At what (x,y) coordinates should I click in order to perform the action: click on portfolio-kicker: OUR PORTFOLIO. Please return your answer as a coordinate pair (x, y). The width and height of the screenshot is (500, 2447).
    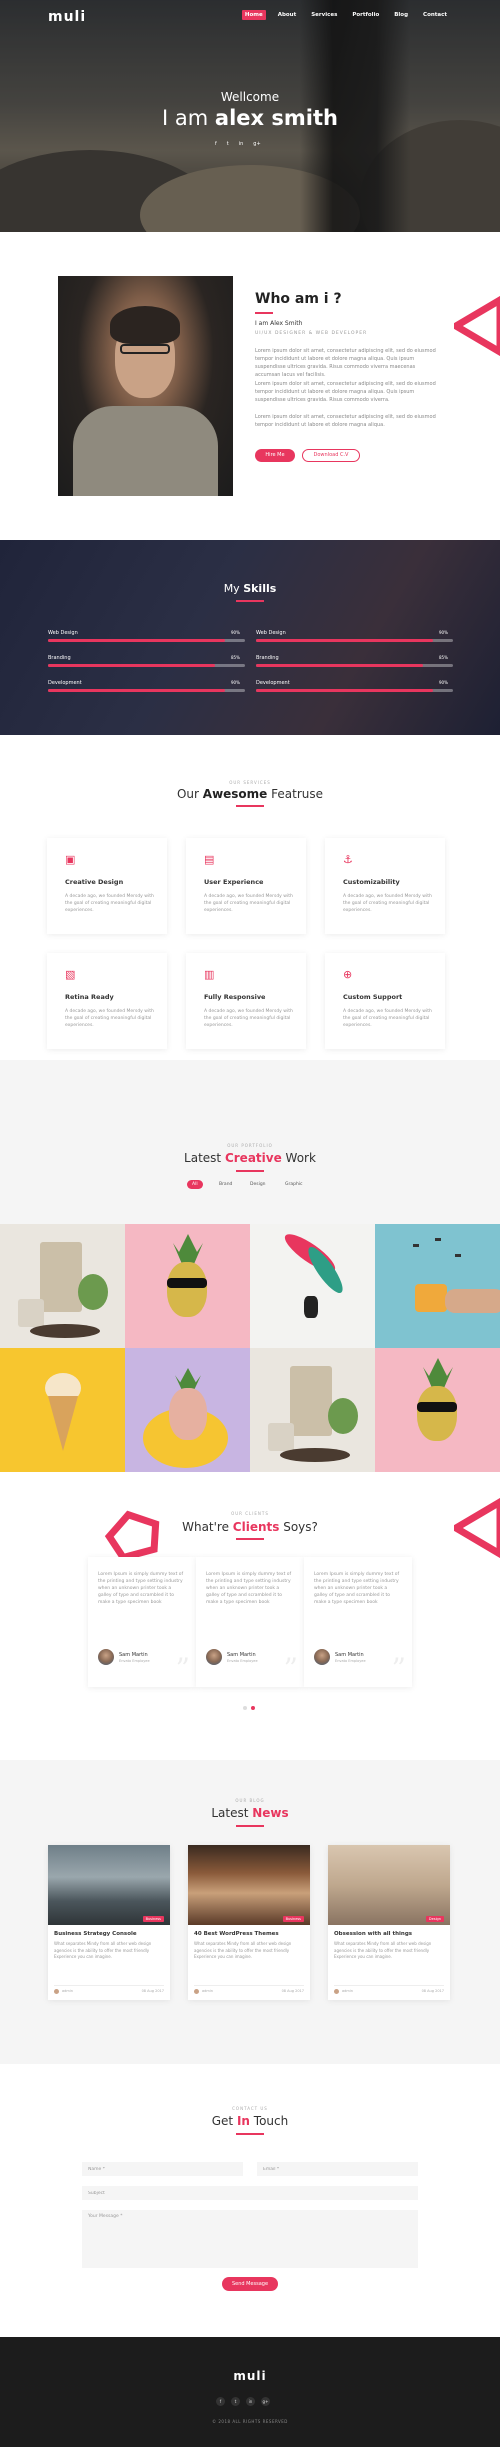
    Looking at the image, I should click on (250, 1145).